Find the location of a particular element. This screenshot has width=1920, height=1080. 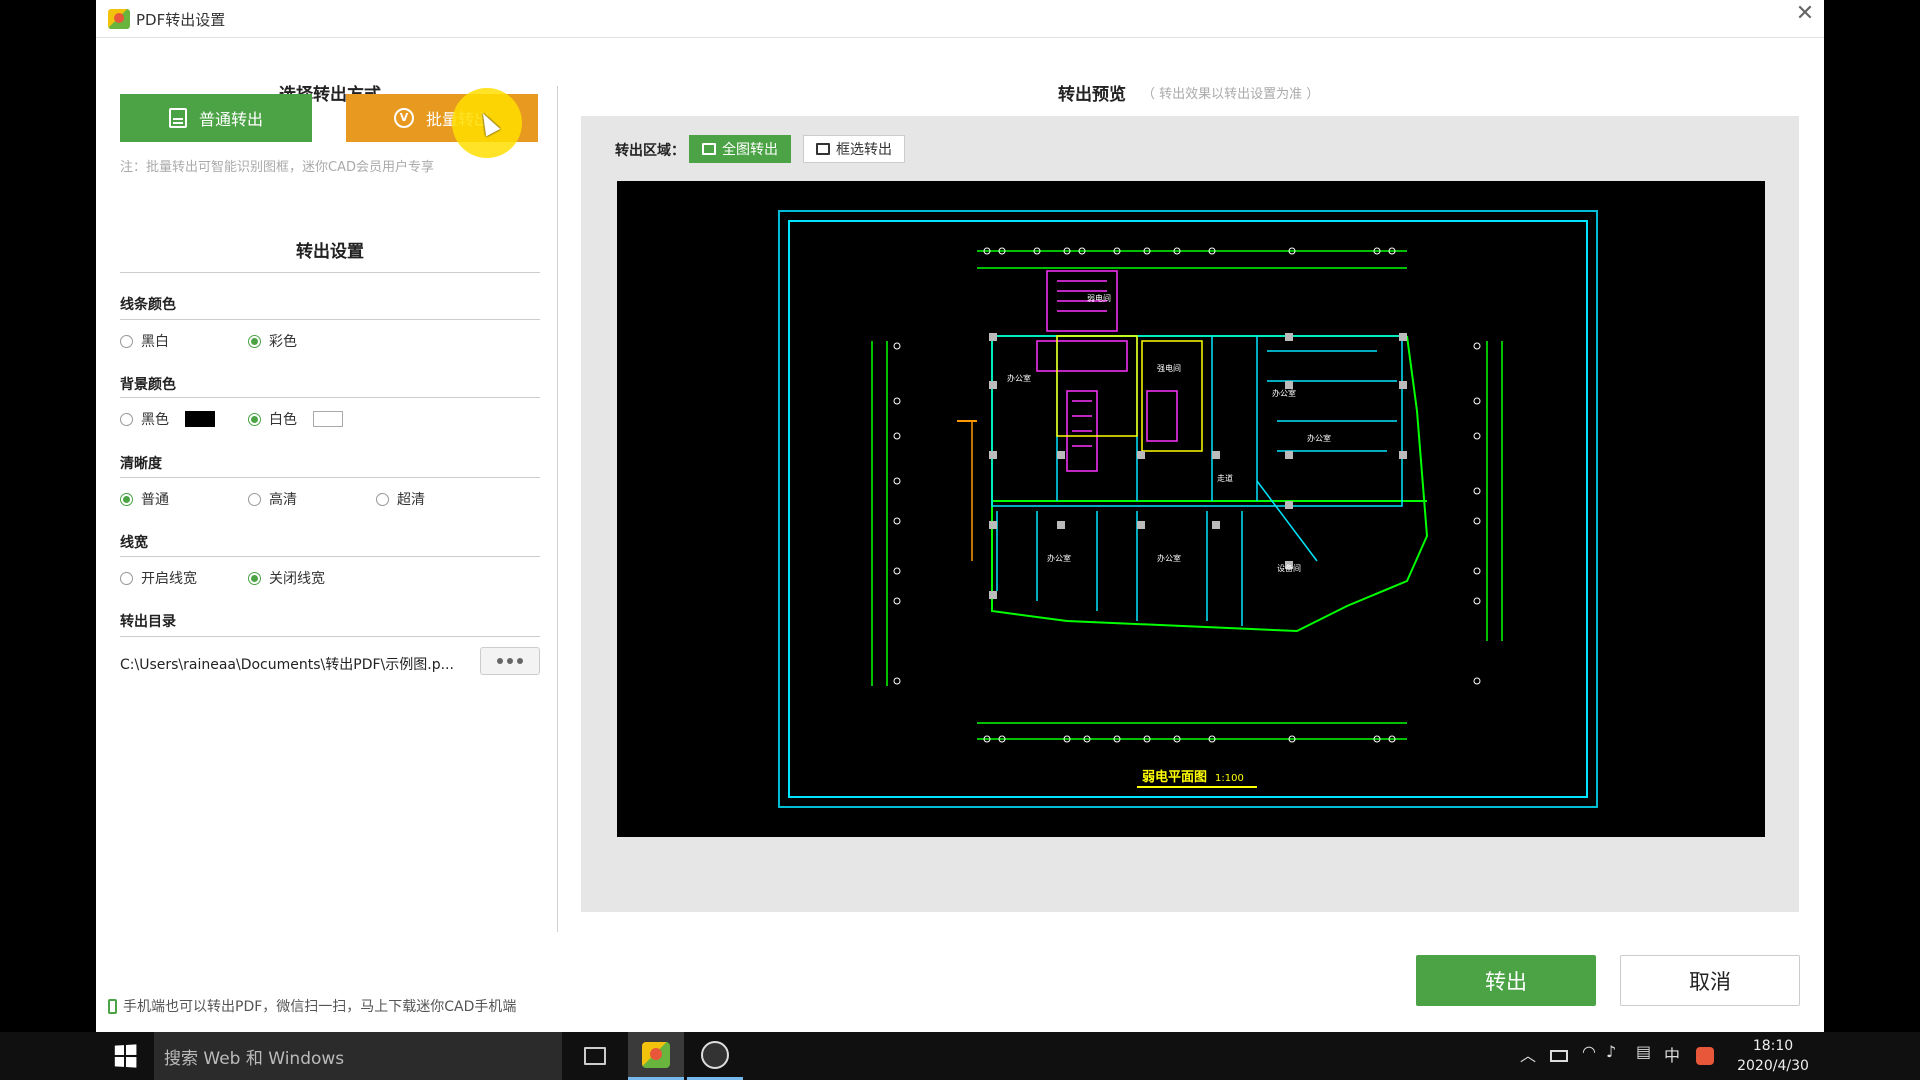

output-dir-label: 转出目录 is located at coordinates (148, 622).